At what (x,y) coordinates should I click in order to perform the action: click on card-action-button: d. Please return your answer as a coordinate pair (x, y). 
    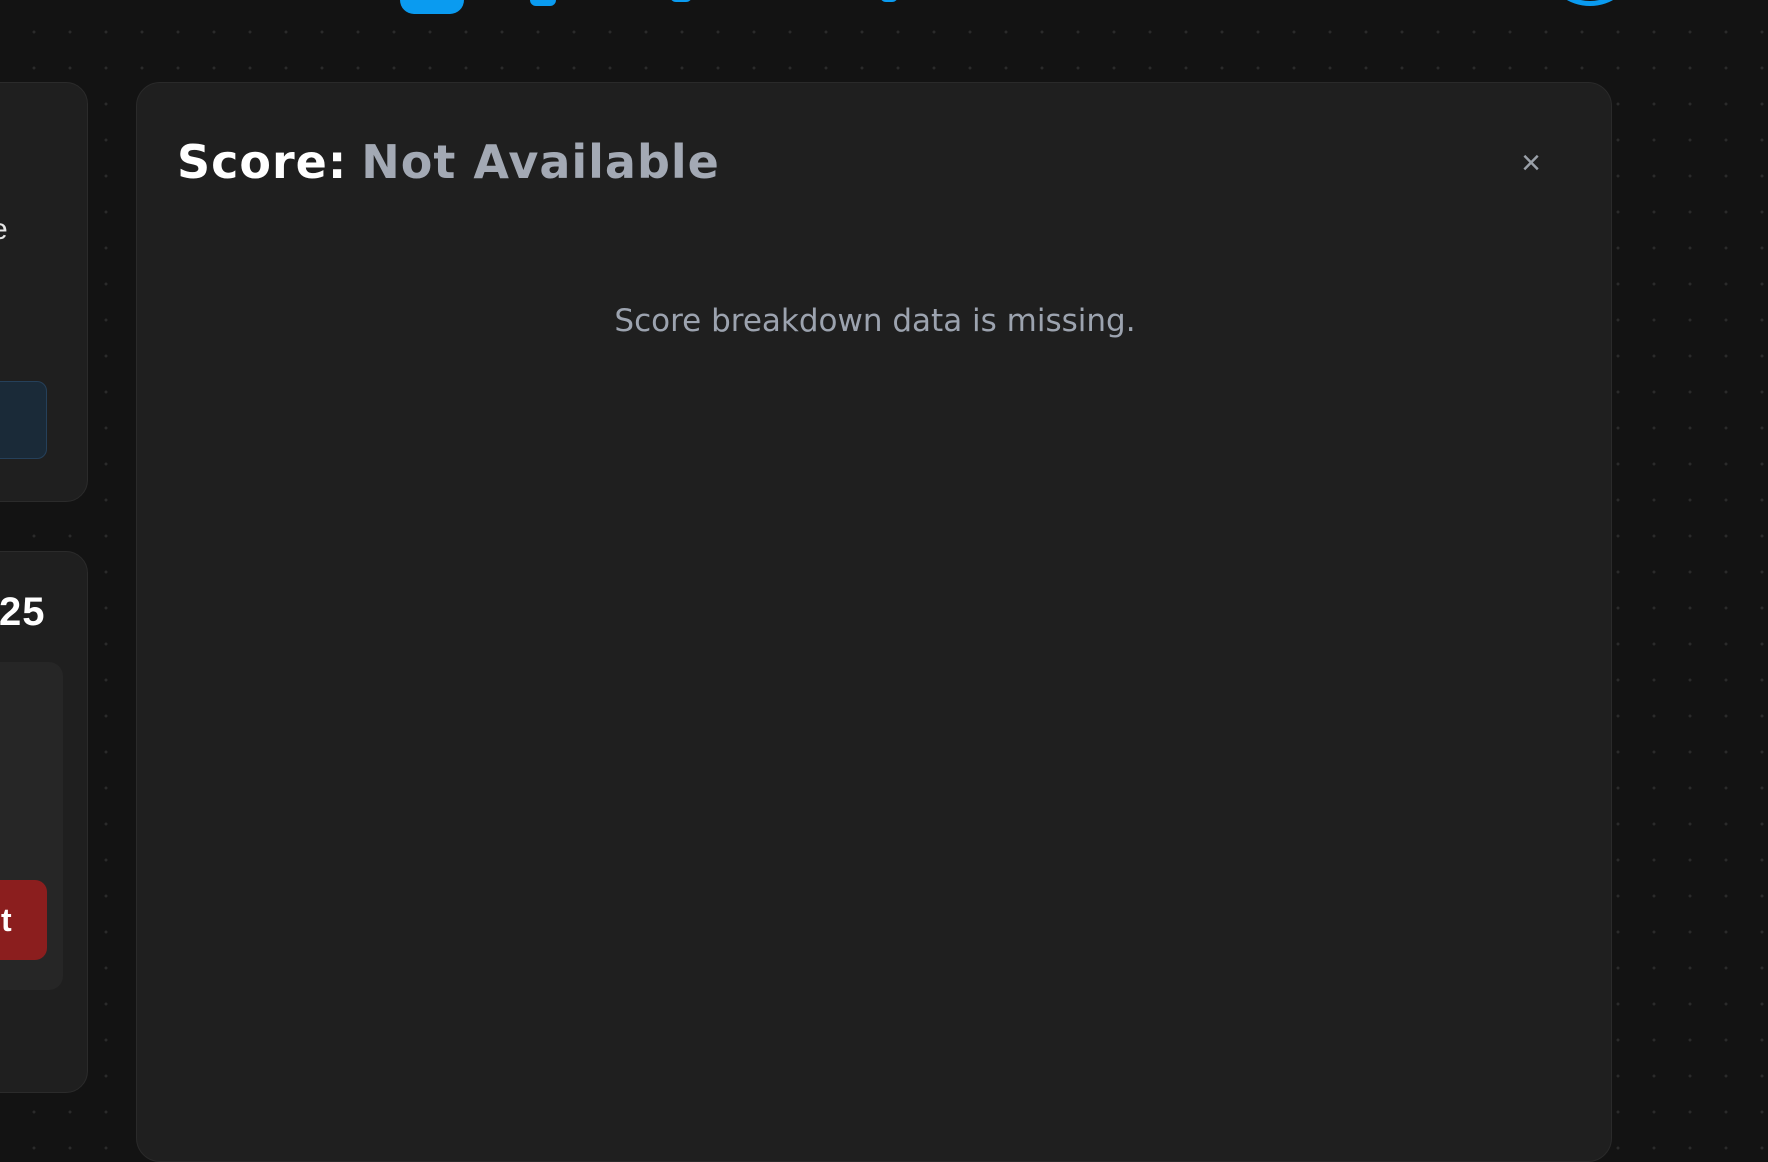
    Looking at the image, I should click on (23, 420).